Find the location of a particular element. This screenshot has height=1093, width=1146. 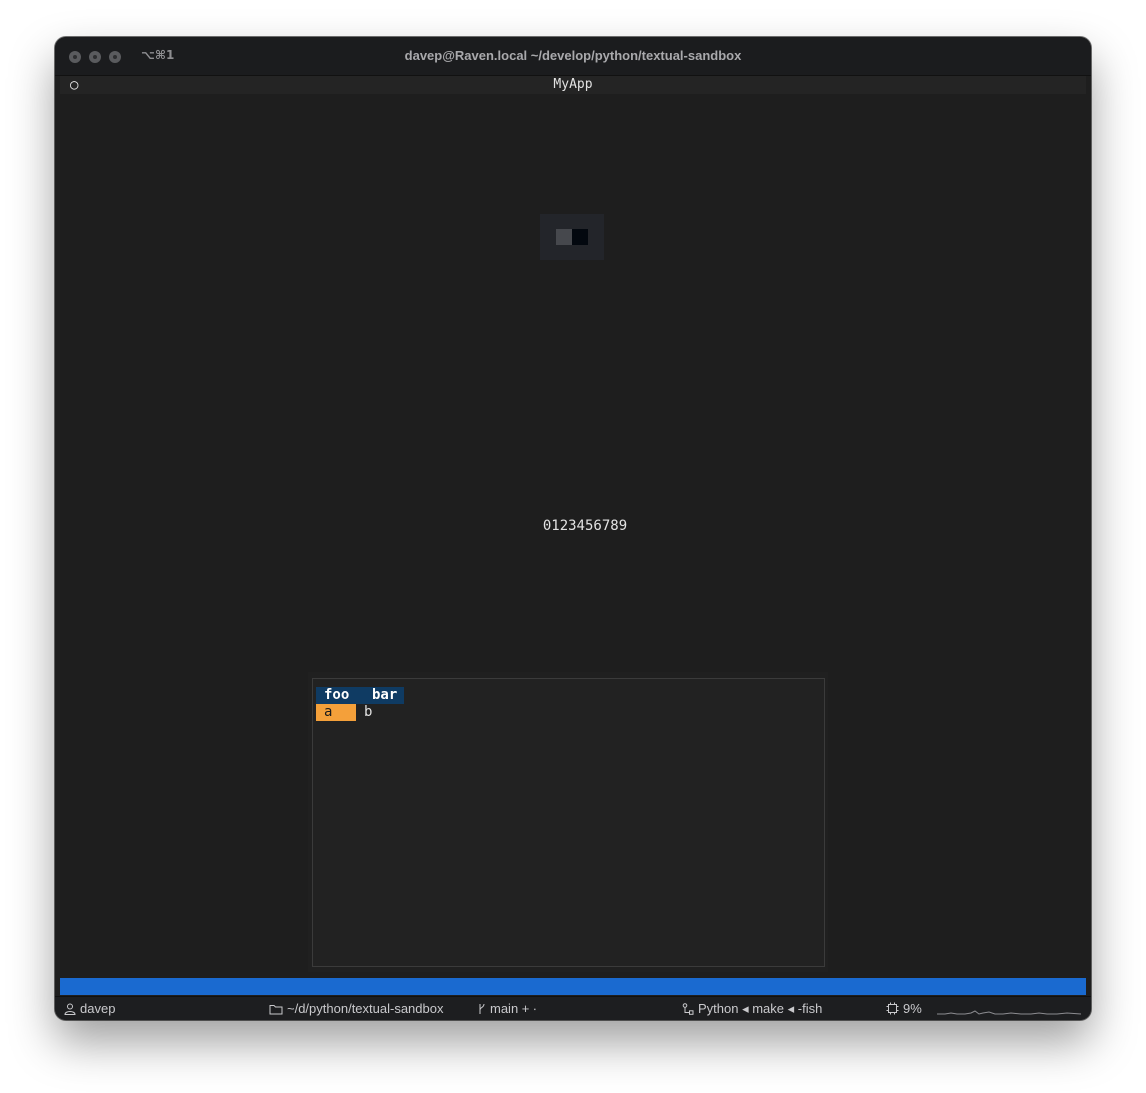

status-directory: ~/d/python/textual-sandbox is located at coordinates (356, 1008).